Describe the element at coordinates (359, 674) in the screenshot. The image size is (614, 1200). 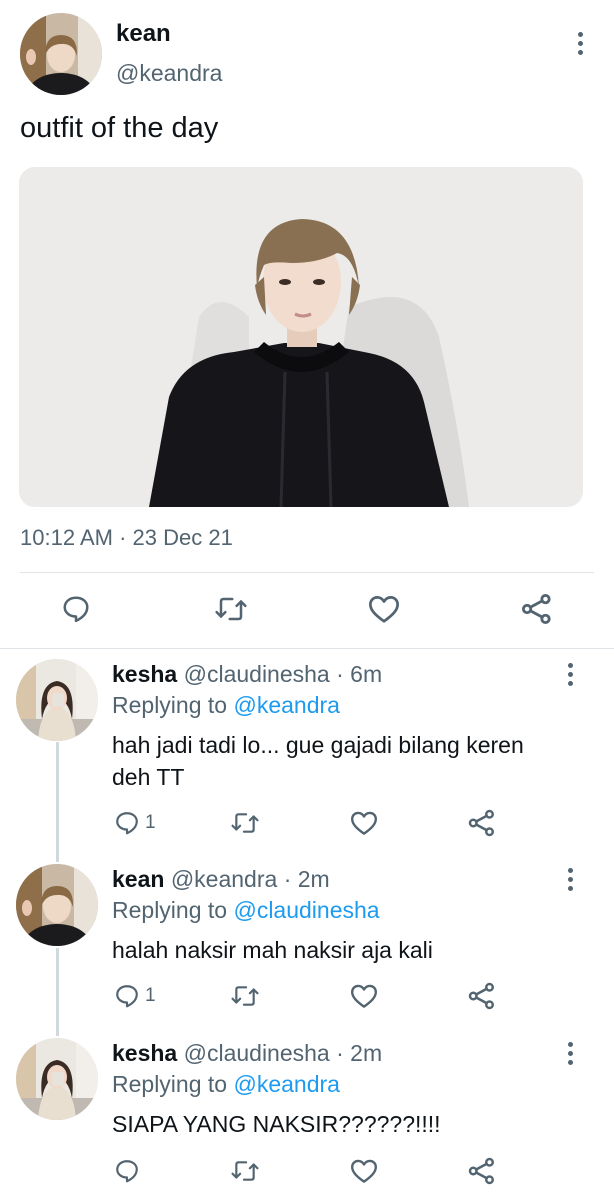
I see `tweet-age: · 6m` at that location.